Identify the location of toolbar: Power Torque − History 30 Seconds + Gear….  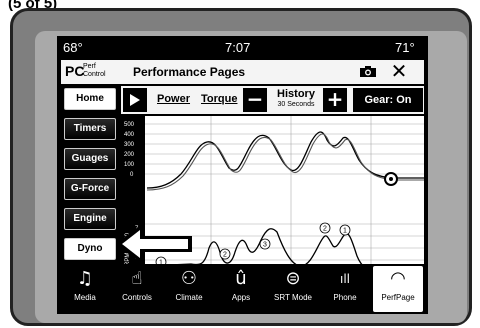
(272, 100).